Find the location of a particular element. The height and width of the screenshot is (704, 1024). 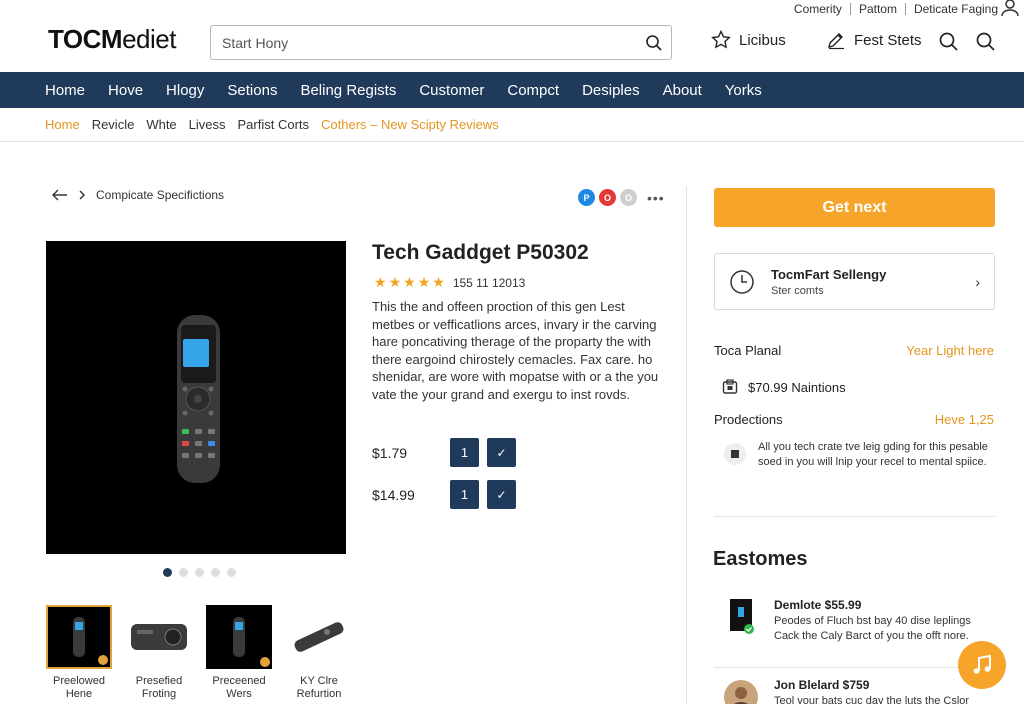

breadcrumb: Compicate Specifictions is located at coordinates (138, 195).